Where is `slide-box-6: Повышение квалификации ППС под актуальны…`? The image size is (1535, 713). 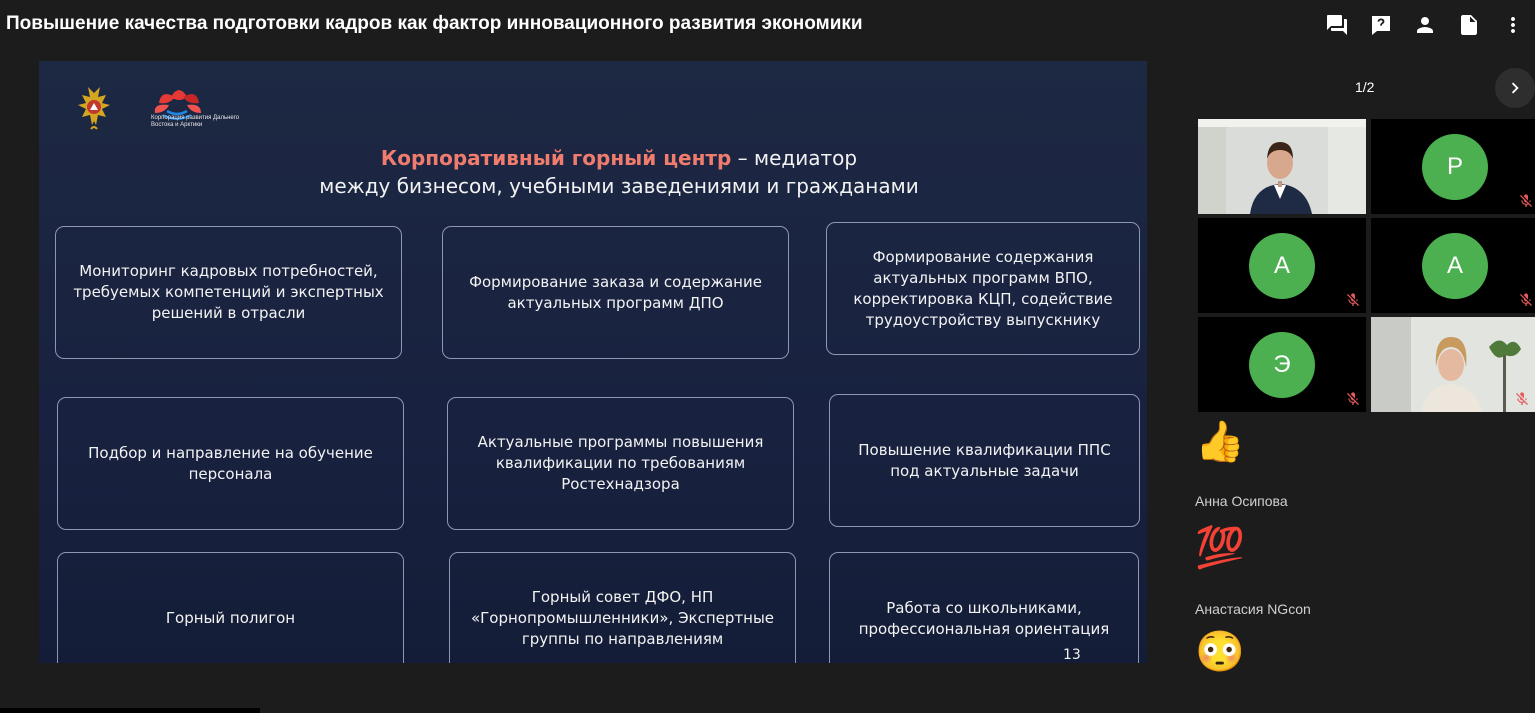 slide-box-6: Повышение квалификации ППС под актуальны… is located at coordinates (984, 460).